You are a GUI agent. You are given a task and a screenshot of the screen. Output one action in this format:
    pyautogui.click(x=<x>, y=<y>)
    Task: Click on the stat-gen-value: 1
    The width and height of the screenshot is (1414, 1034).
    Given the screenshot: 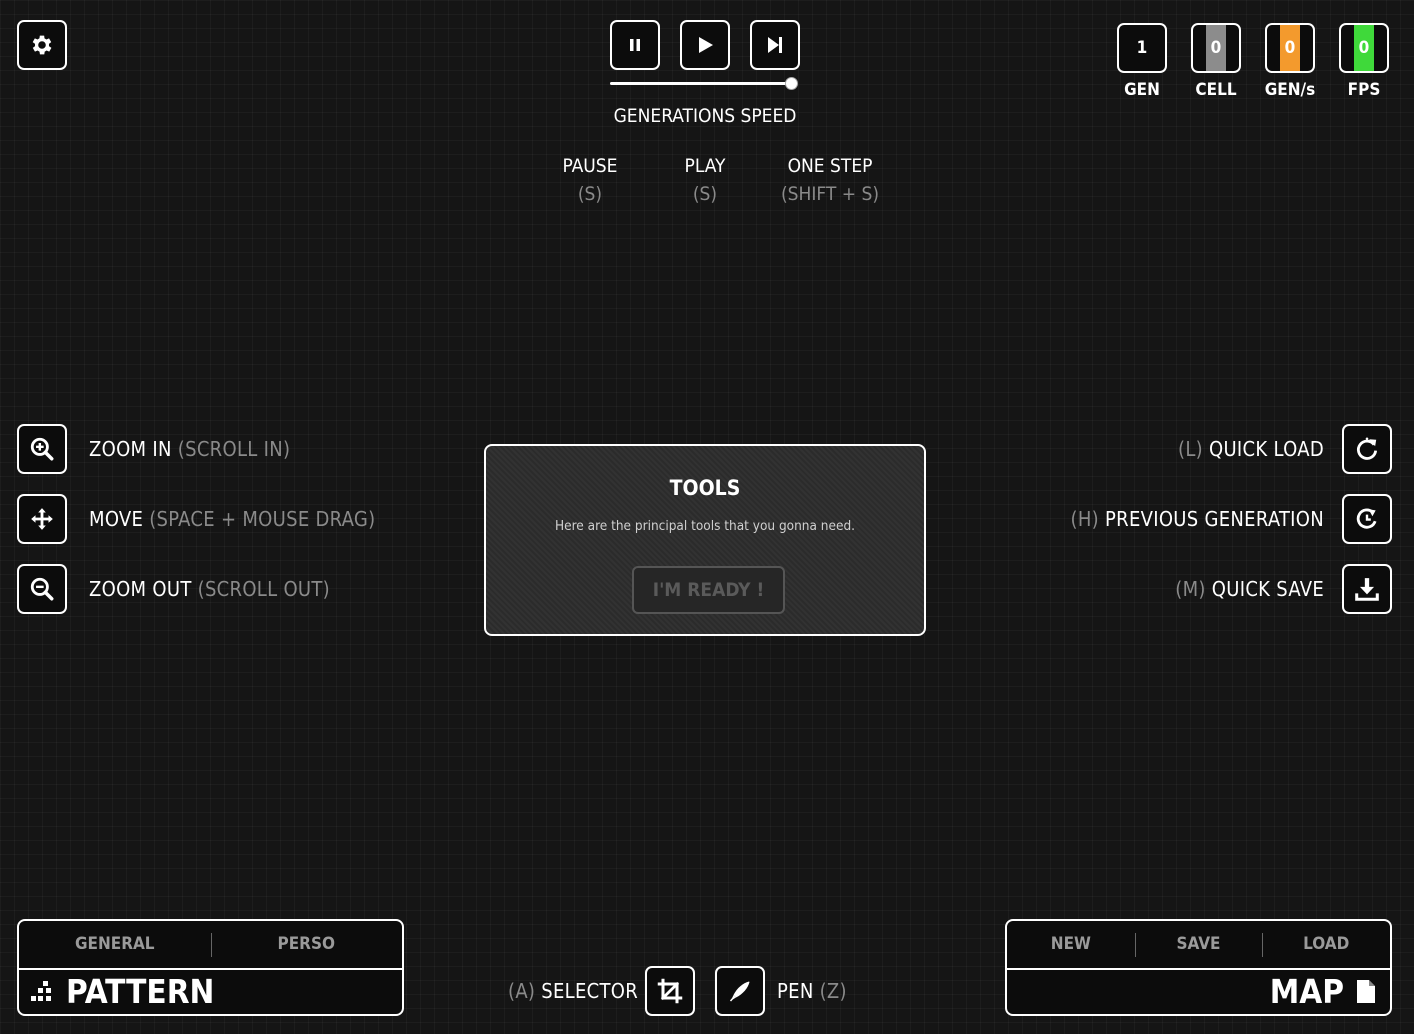 What is the action you would take?
    pyautogui.click(x=1142, y=48)
    